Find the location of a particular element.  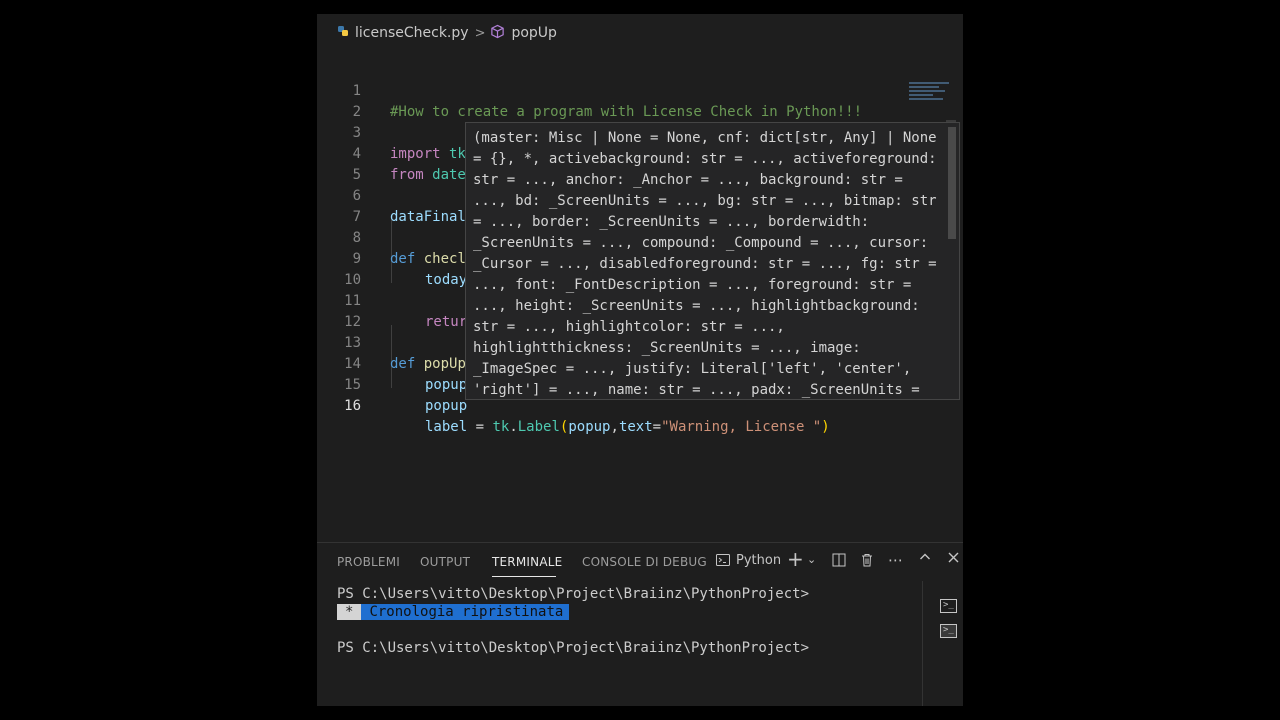

code-line-14: 14 popup is located at coordinates (406, 374).